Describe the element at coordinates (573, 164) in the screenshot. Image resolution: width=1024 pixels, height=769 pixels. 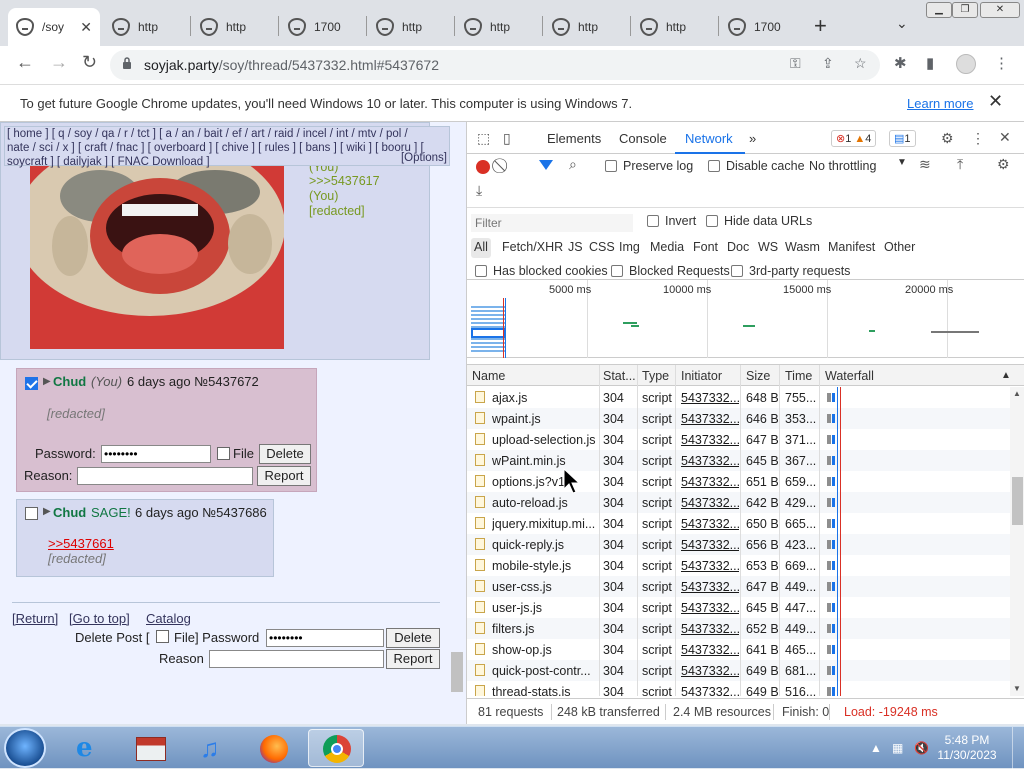
I see `search-icon: ⌕` at that location.